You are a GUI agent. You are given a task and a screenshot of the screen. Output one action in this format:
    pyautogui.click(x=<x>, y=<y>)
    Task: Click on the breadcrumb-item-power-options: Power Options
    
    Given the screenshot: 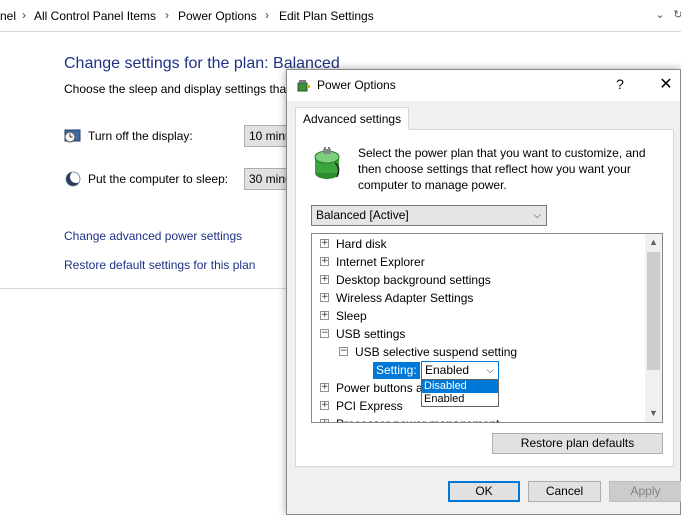 What is the action you would take?
    pyautogui.click(x=217, y=16)
    